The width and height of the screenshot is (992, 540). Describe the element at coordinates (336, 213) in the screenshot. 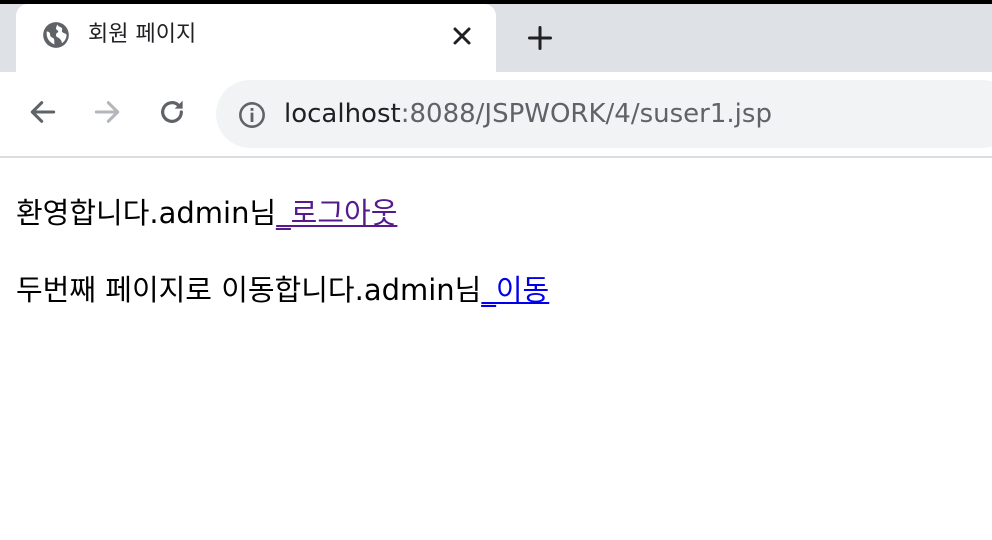

I see `logout-link: _로그아웃` at that location.